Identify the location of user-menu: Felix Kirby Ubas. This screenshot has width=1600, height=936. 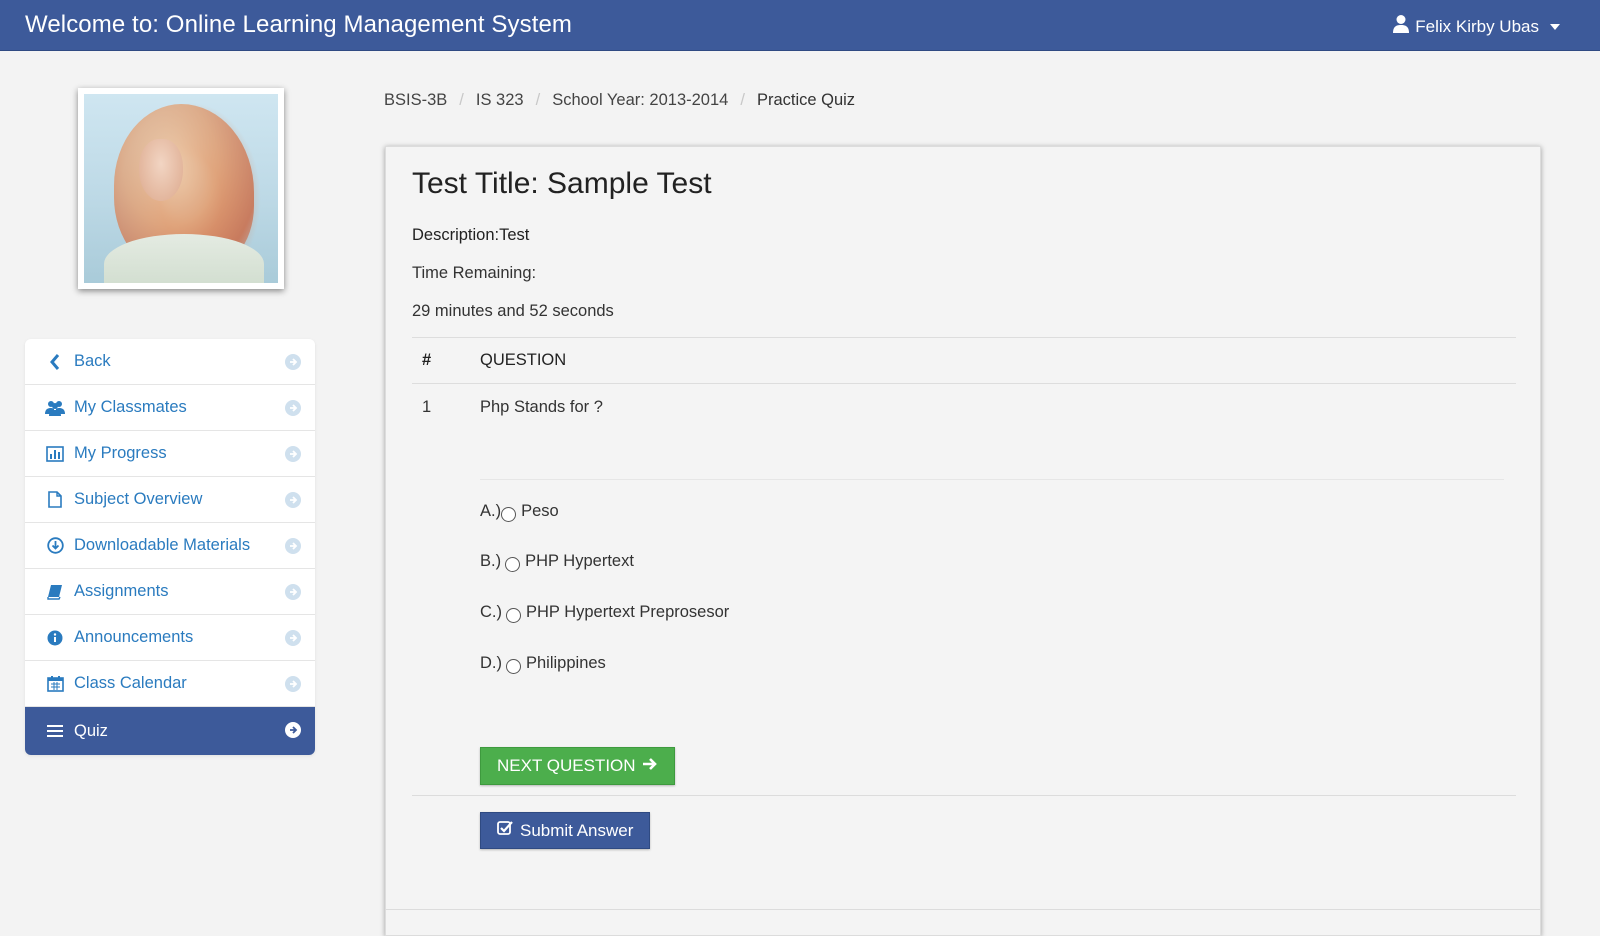
(1476, 26).